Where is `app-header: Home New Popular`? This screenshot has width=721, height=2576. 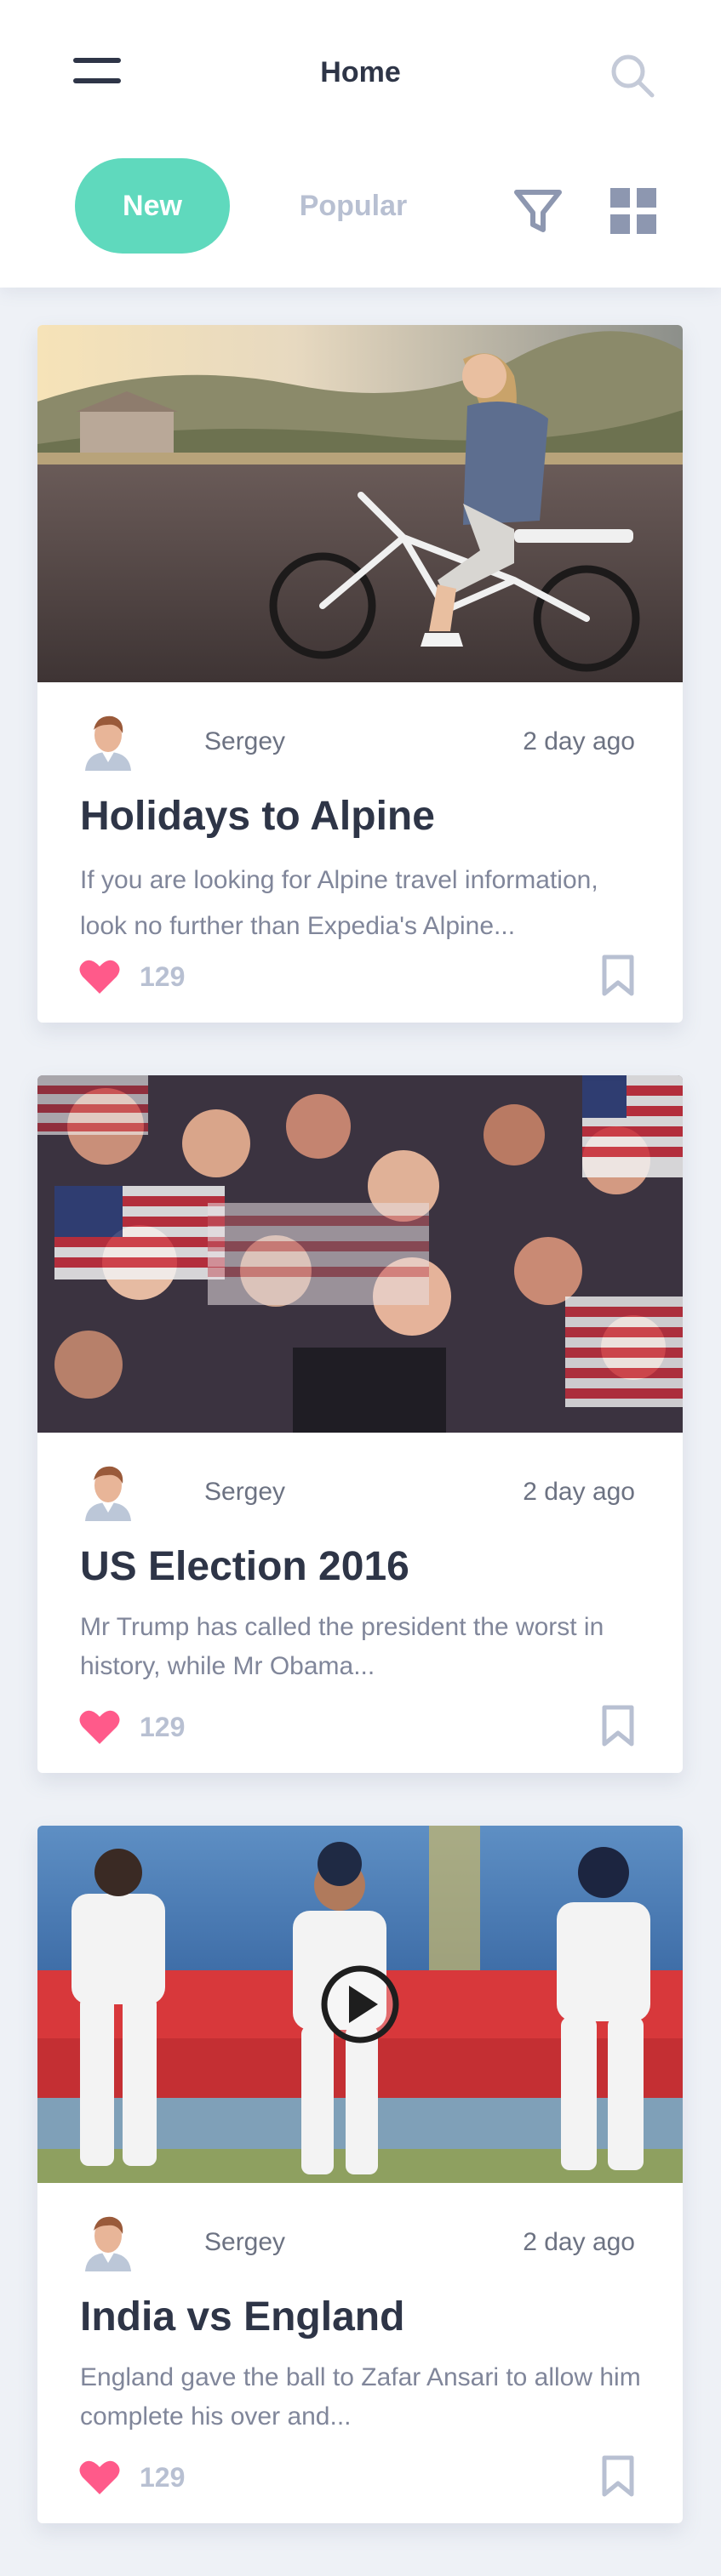 app-header: Home New Popular is located at coordinates (360, 144).